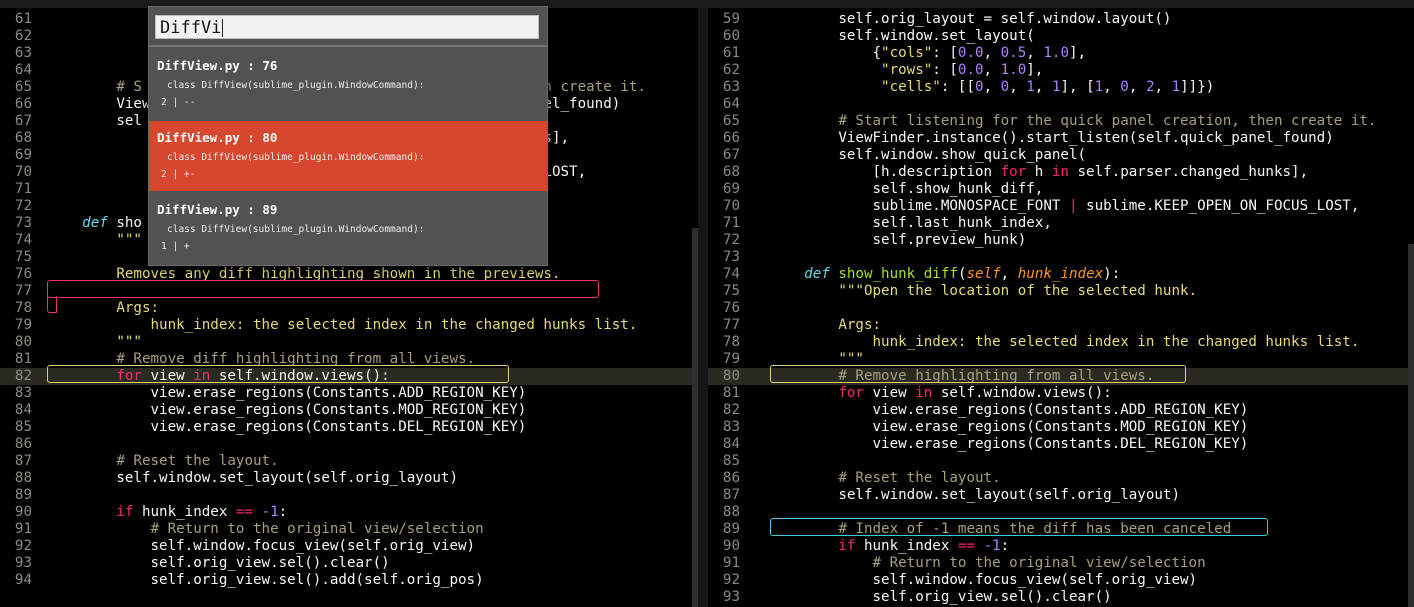 The image size is (1414, 607). What do you see at coordinates (1058, 274) in the screenshot?
I see `code-line: 74 def show_hunk_diff(self, hunk_index):` at bounding box center [1058, 274].